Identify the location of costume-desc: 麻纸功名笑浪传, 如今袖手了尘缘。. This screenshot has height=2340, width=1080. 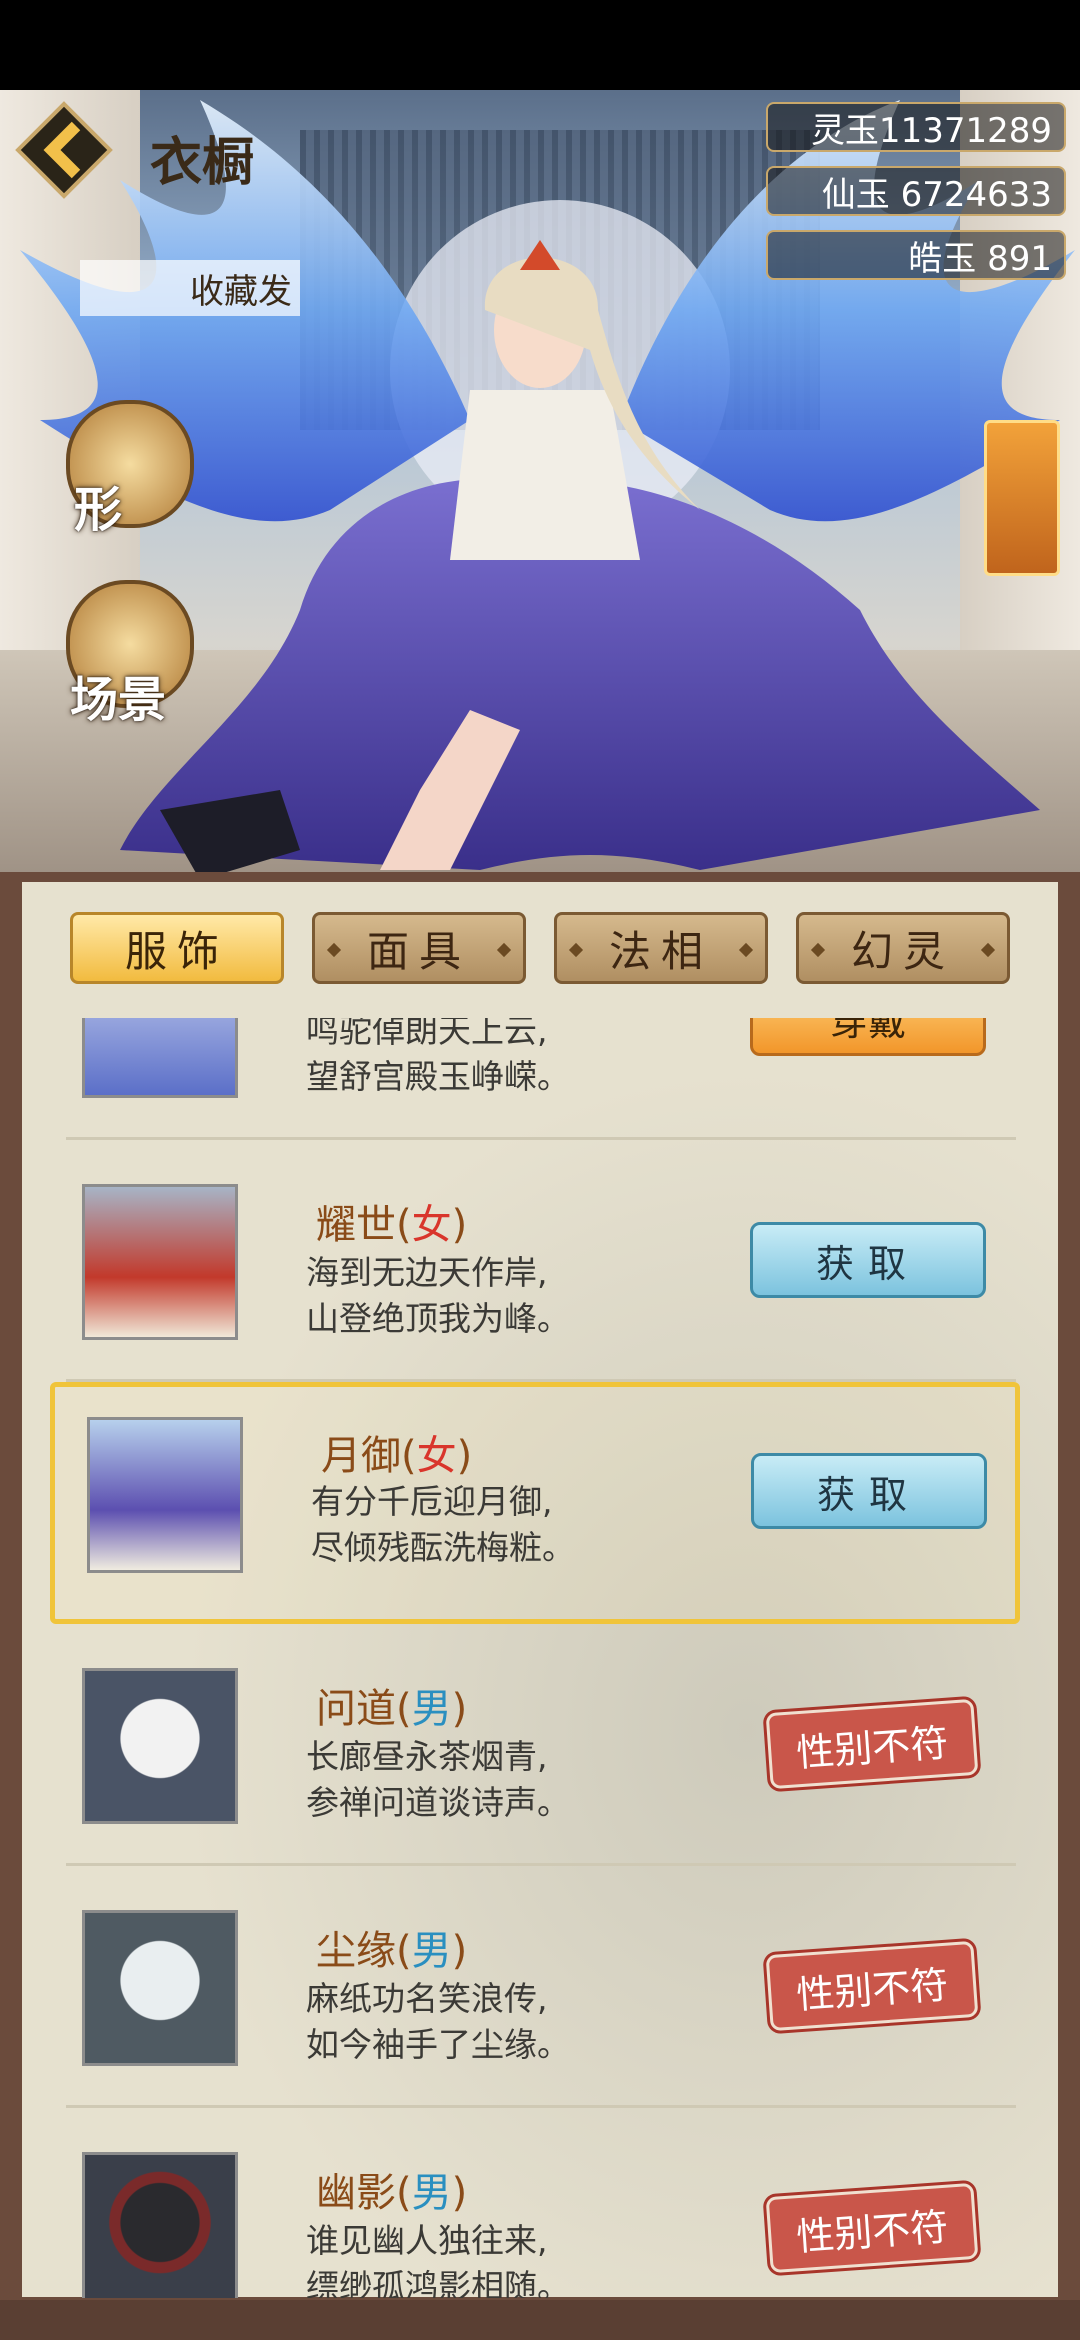
(438, 2021).